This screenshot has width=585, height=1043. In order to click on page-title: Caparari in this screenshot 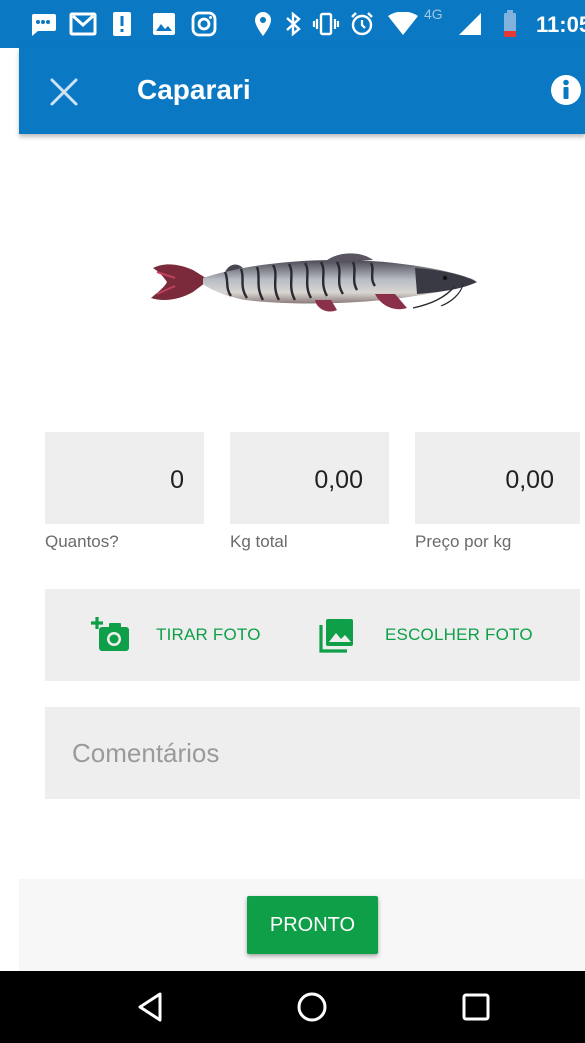, I will do `click(194, 89)`.